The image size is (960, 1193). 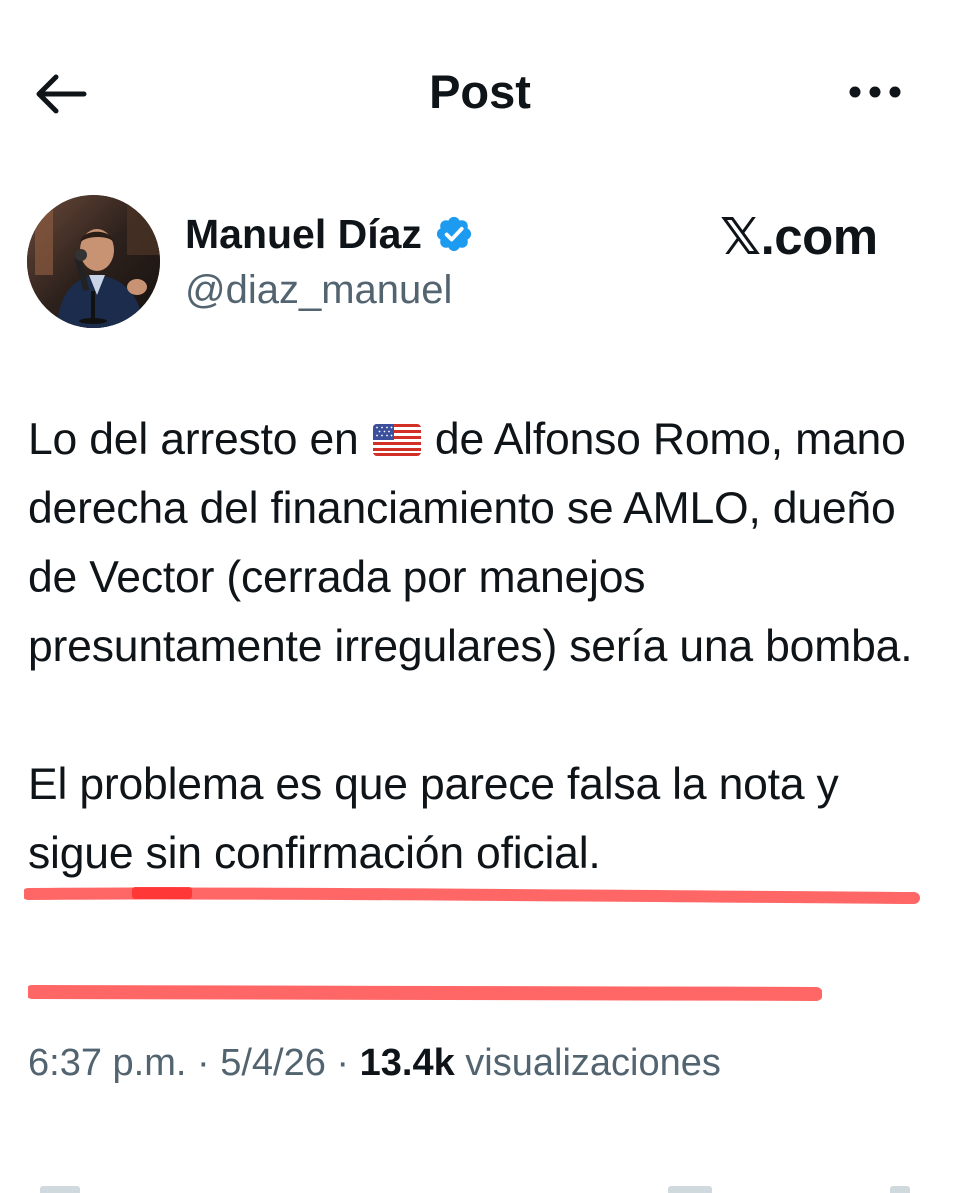 I want to click on x-com-watermark: 𝕏.com, so click(x=799, y=236).